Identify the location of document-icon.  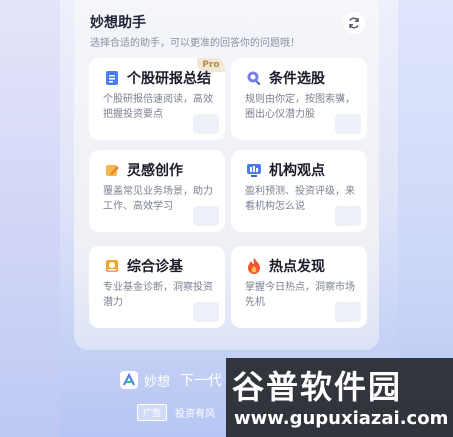
(112, 78).